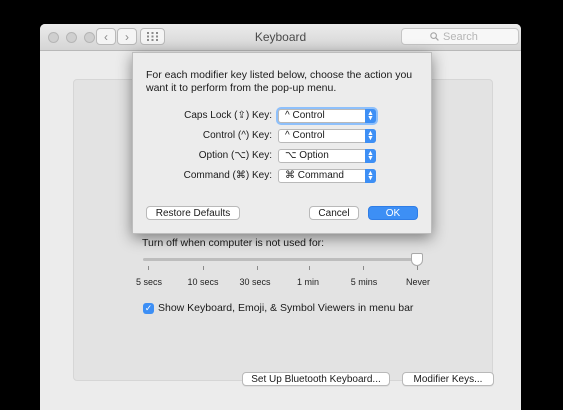 The image size is (563, 410). I want to click on cancel-button: Cancel, so click(334, 213).